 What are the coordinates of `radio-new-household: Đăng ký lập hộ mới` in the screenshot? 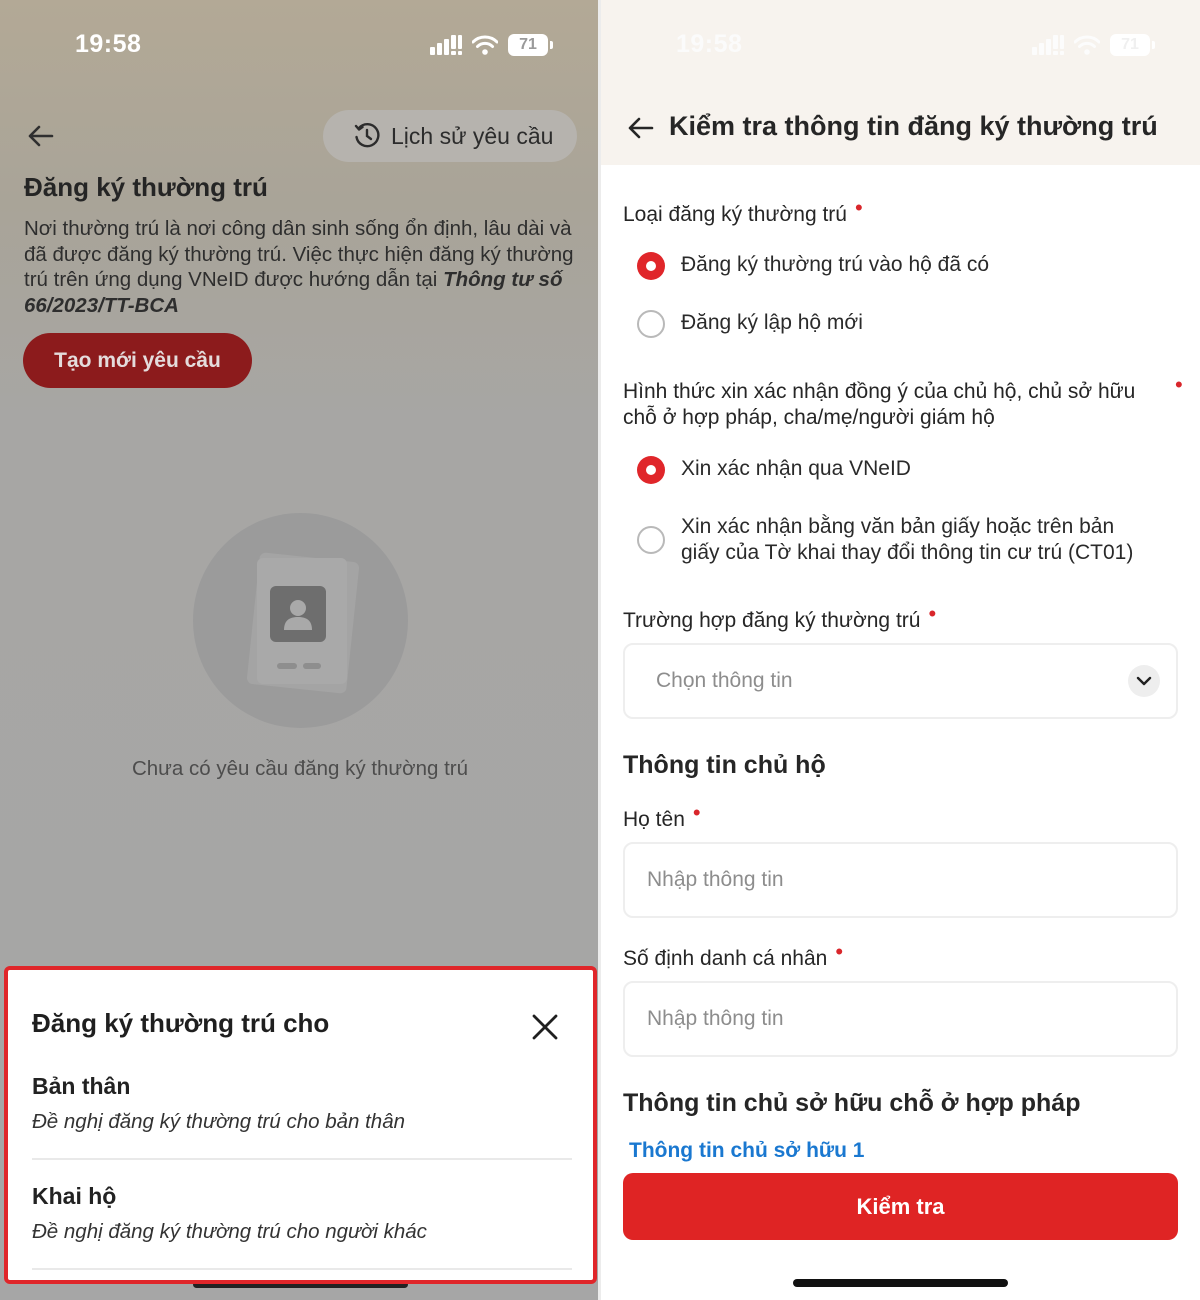 It's located at (750, 324).